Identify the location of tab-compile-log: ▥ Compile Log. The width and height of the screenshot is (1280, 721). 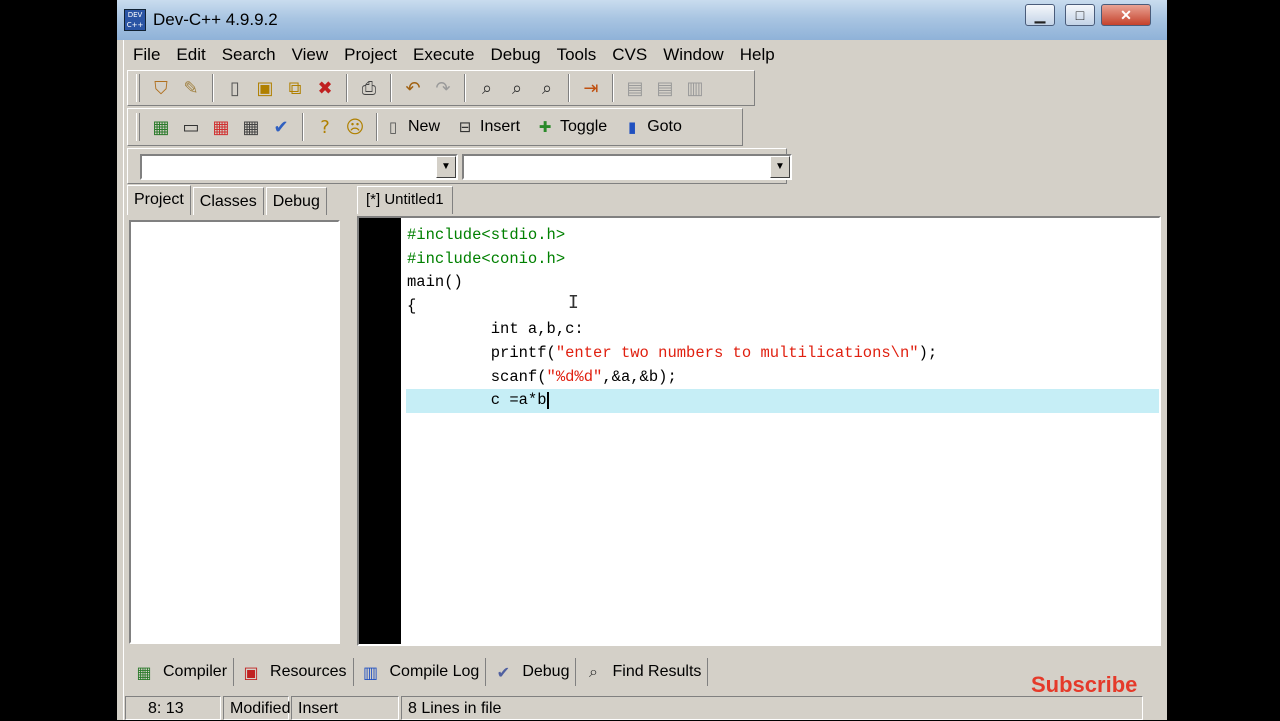
(420, 672).